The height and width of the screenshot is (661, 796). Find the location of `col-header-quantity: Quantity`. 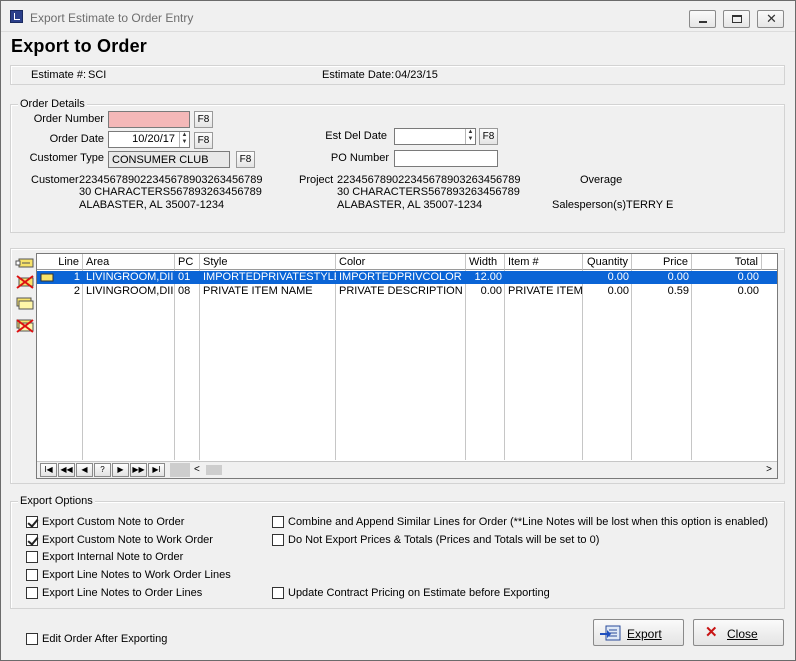

col-header-quantity: Quantity is located at coordinates (607, 262).